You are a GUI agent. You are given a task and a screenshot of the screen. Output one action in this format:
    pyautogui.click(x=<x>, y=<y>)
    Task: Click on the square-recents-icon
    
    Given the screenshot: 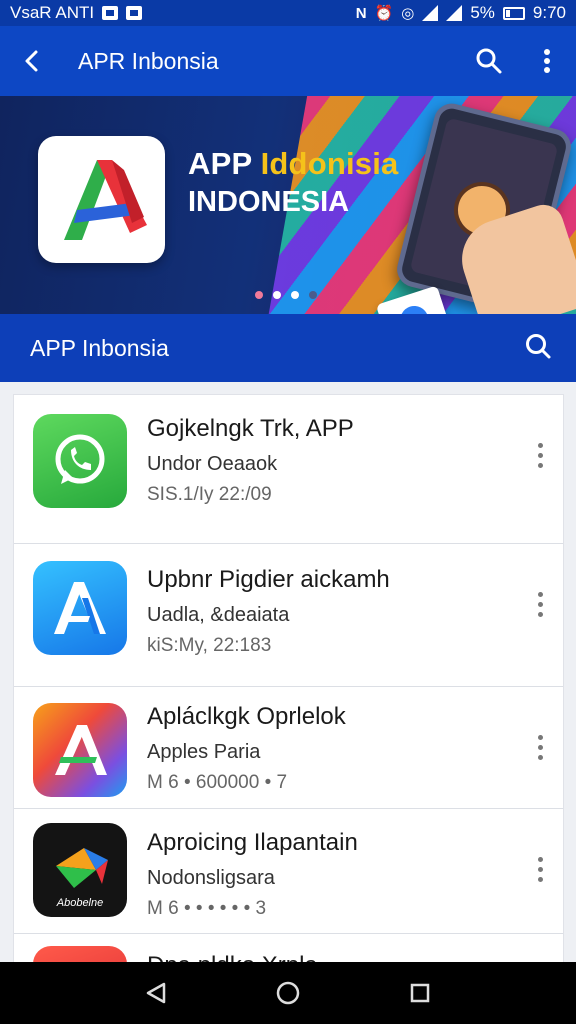 What is the action you would take?
    pyautogui.click(x=420, y=993)
    